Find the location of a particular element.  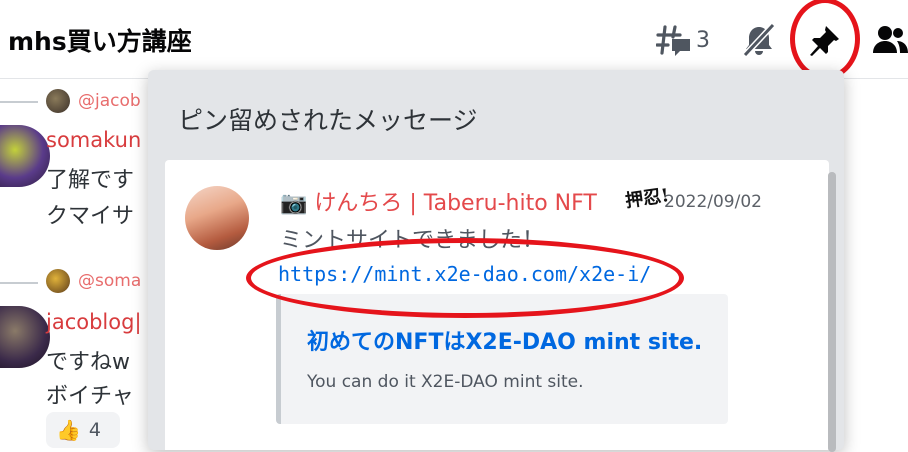

reply-author: @jacob is located at coordinates (109, 101).